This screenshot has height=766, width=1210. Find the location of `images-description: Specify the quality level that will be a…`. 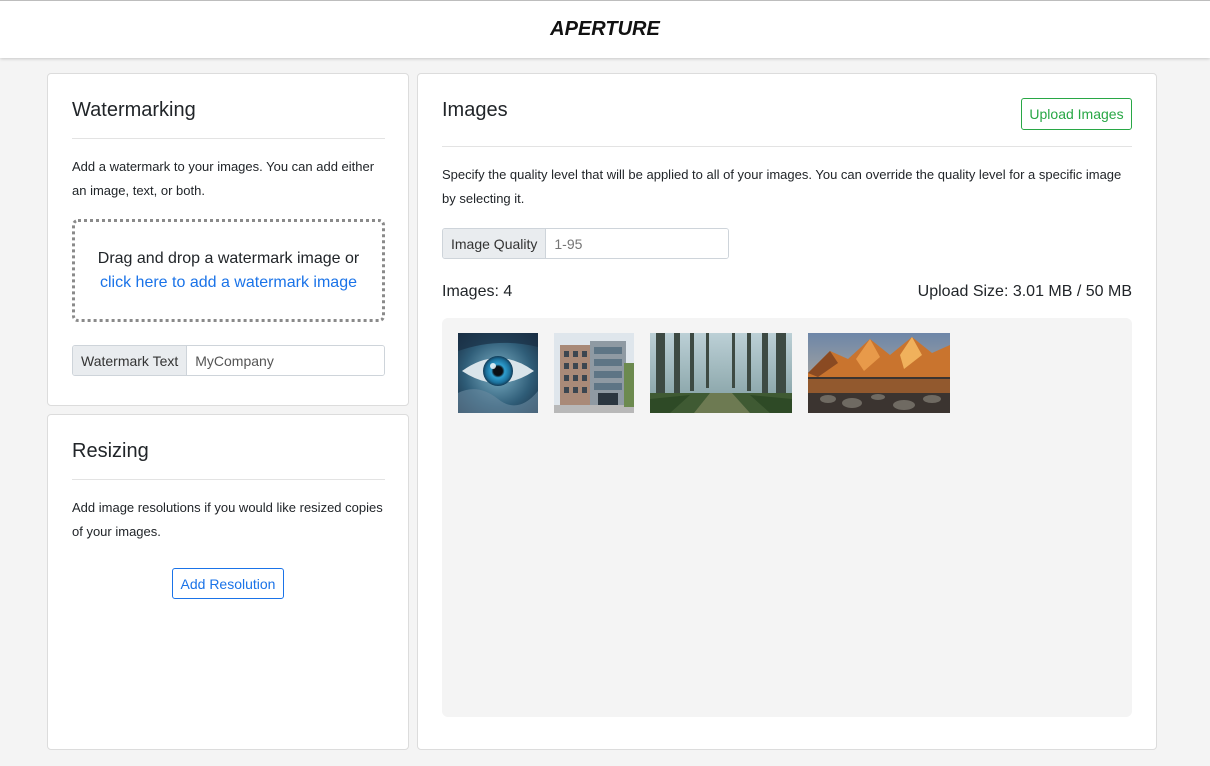

images-description: Specify the quality level that will be a… is located at coordinates (782, 186).